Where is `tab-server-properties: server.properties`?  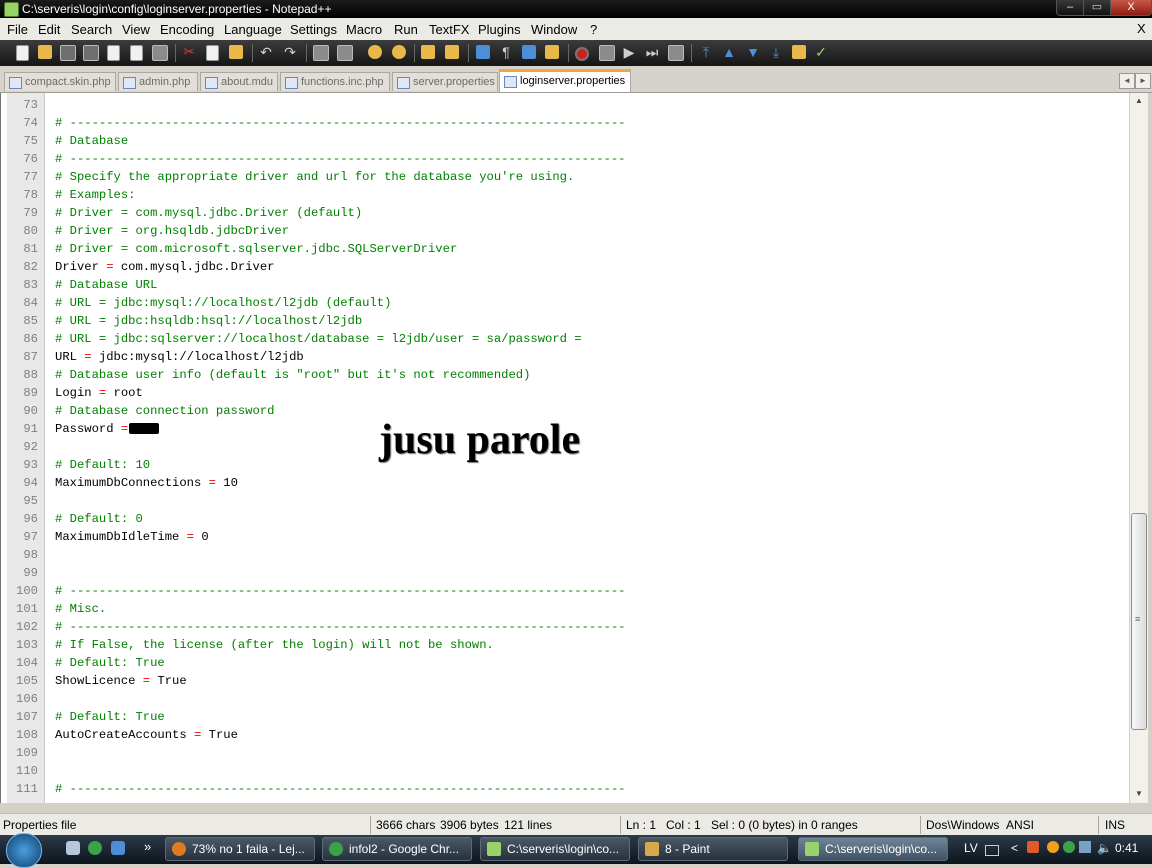 tab-server-properties: server.properties is located at coordinates (445, 81).